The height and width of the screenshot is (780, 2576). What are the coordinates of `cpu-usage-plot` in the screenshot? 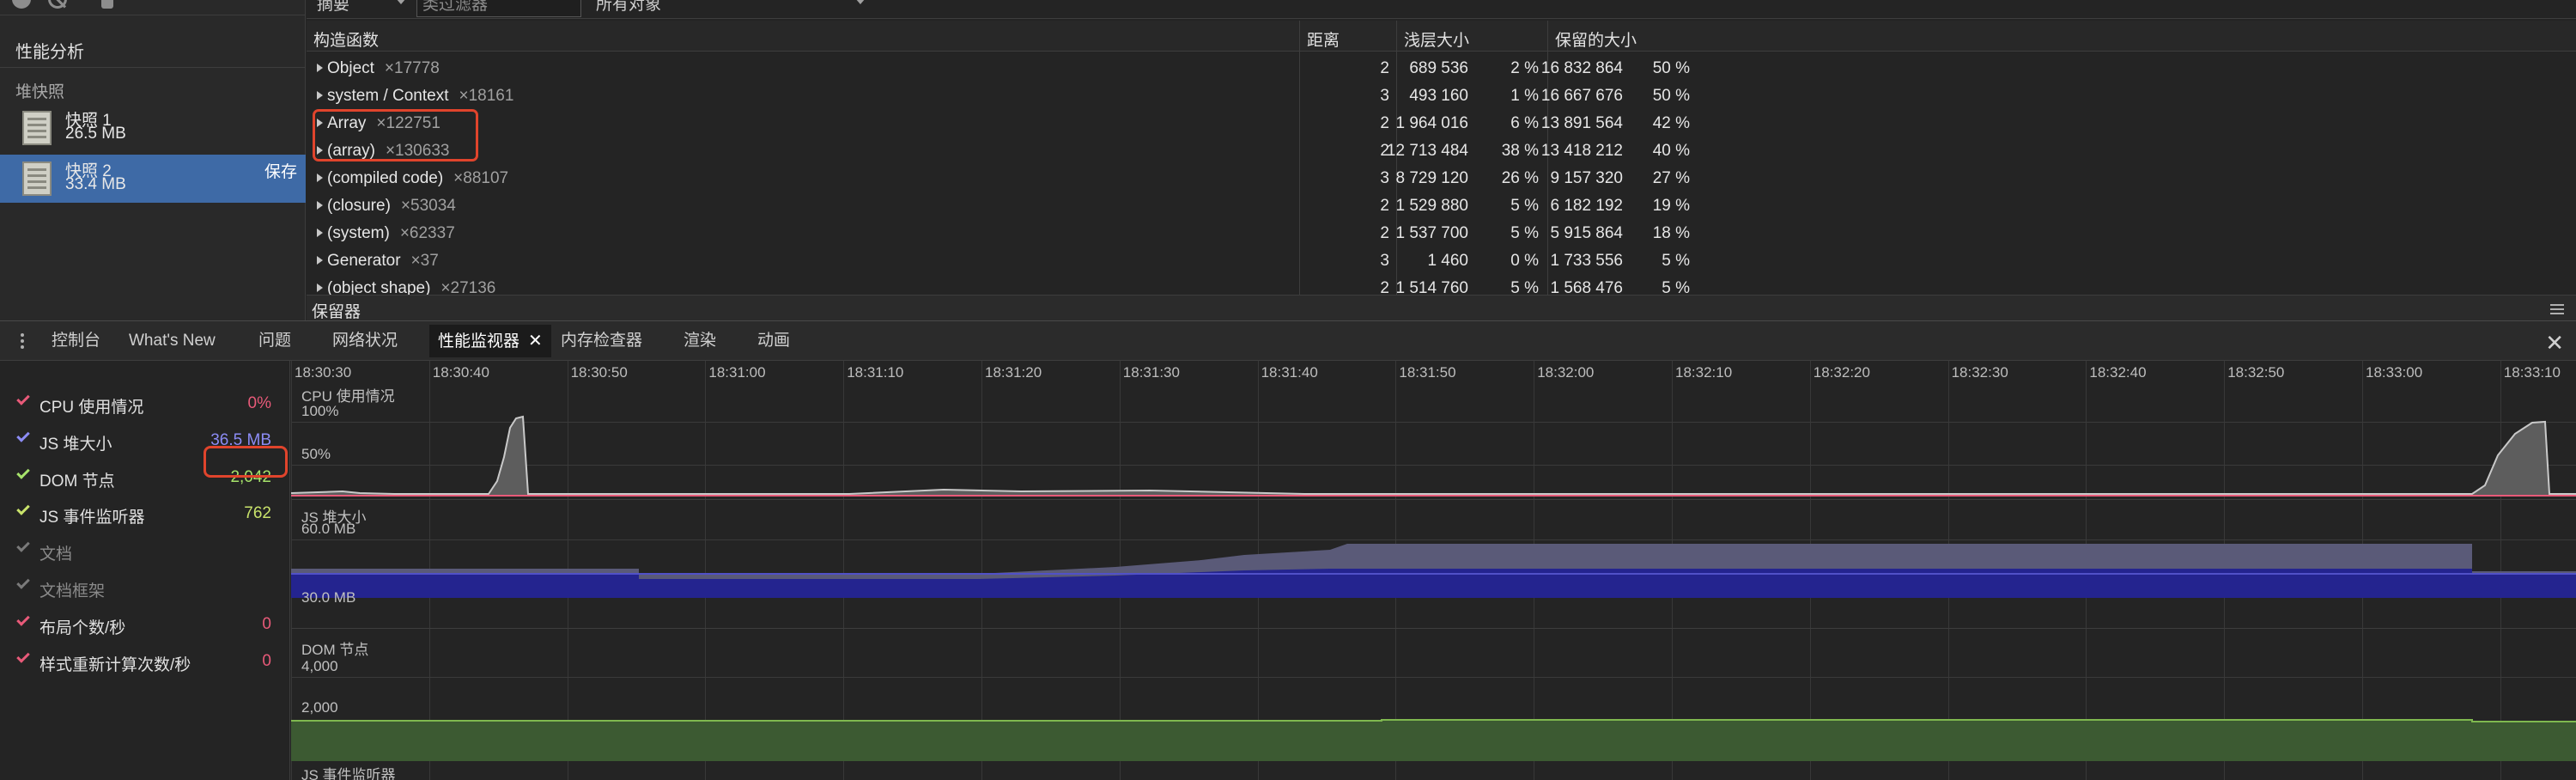 It's located at (1433, 456).